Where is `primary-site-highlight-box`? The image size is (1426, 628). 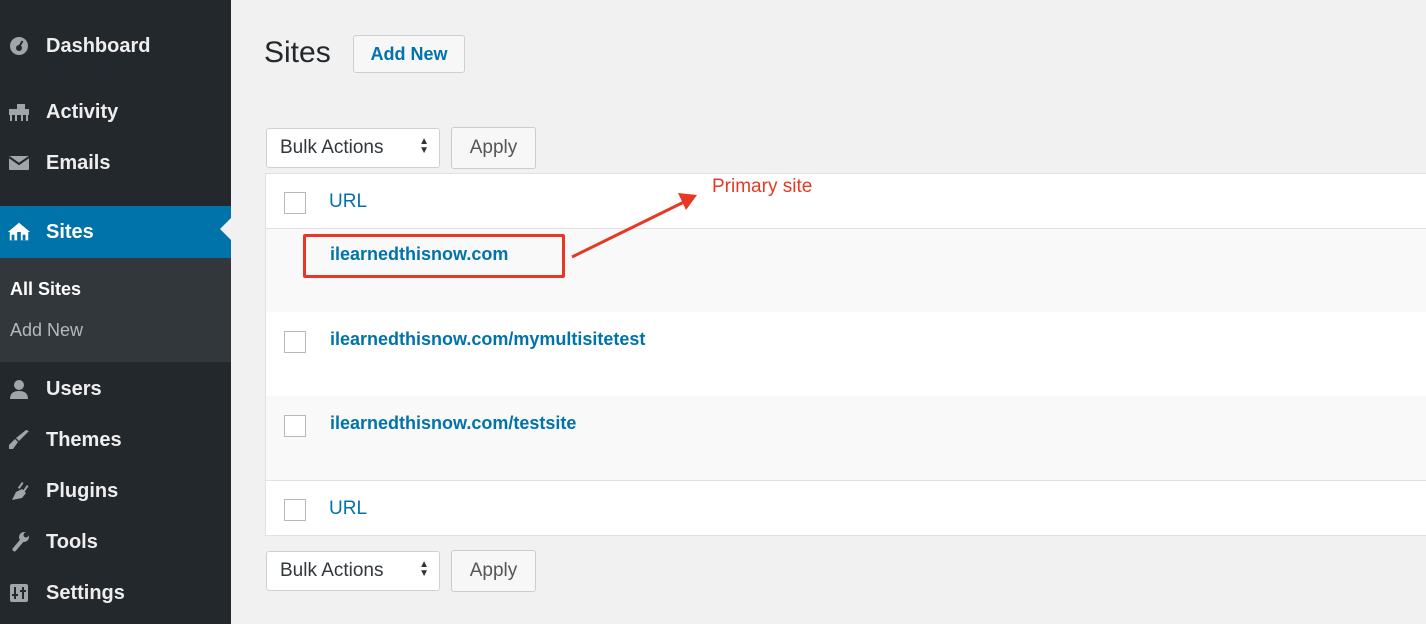
primary-site-highlight-box is located at coordinates (434, 256).